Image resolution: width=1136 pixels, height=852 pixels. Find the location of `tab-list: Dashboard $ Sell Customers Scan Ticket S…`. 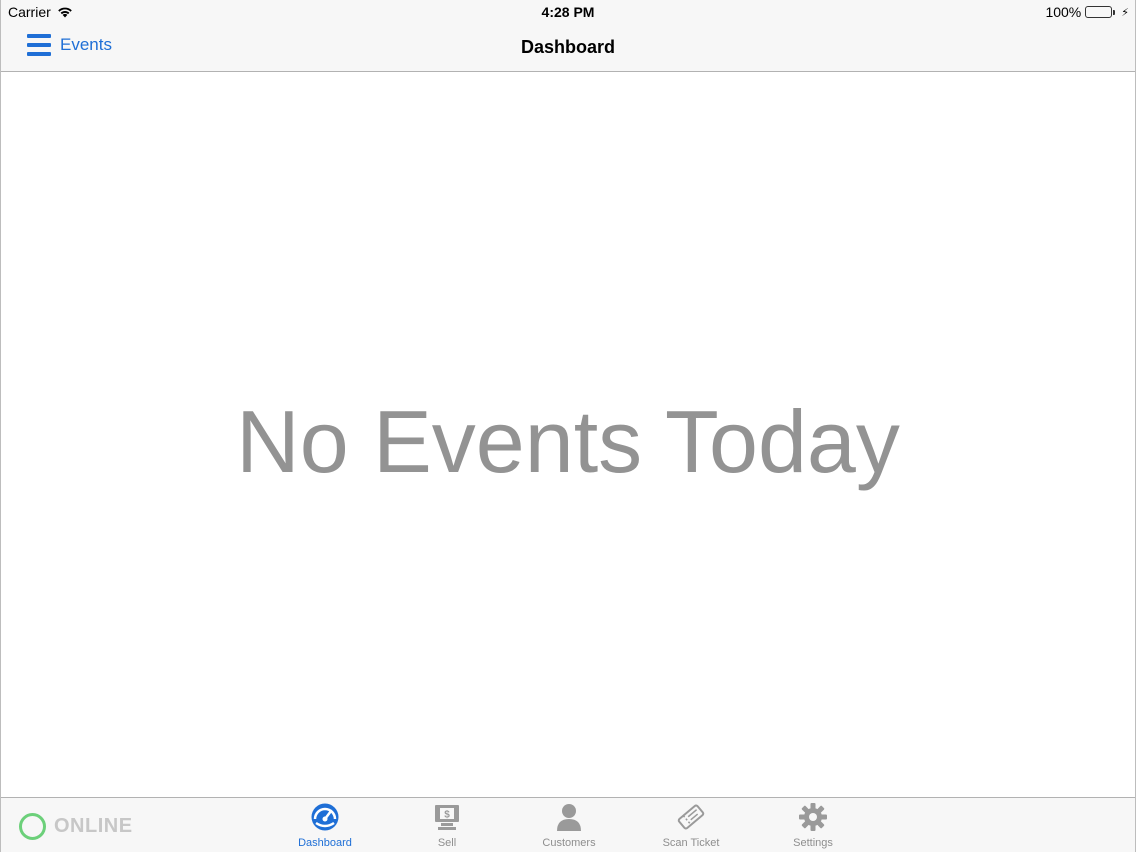

tab-list: Dashboard $ Sell Customers Scan Ticket S… is located at coordinates (569, 825).